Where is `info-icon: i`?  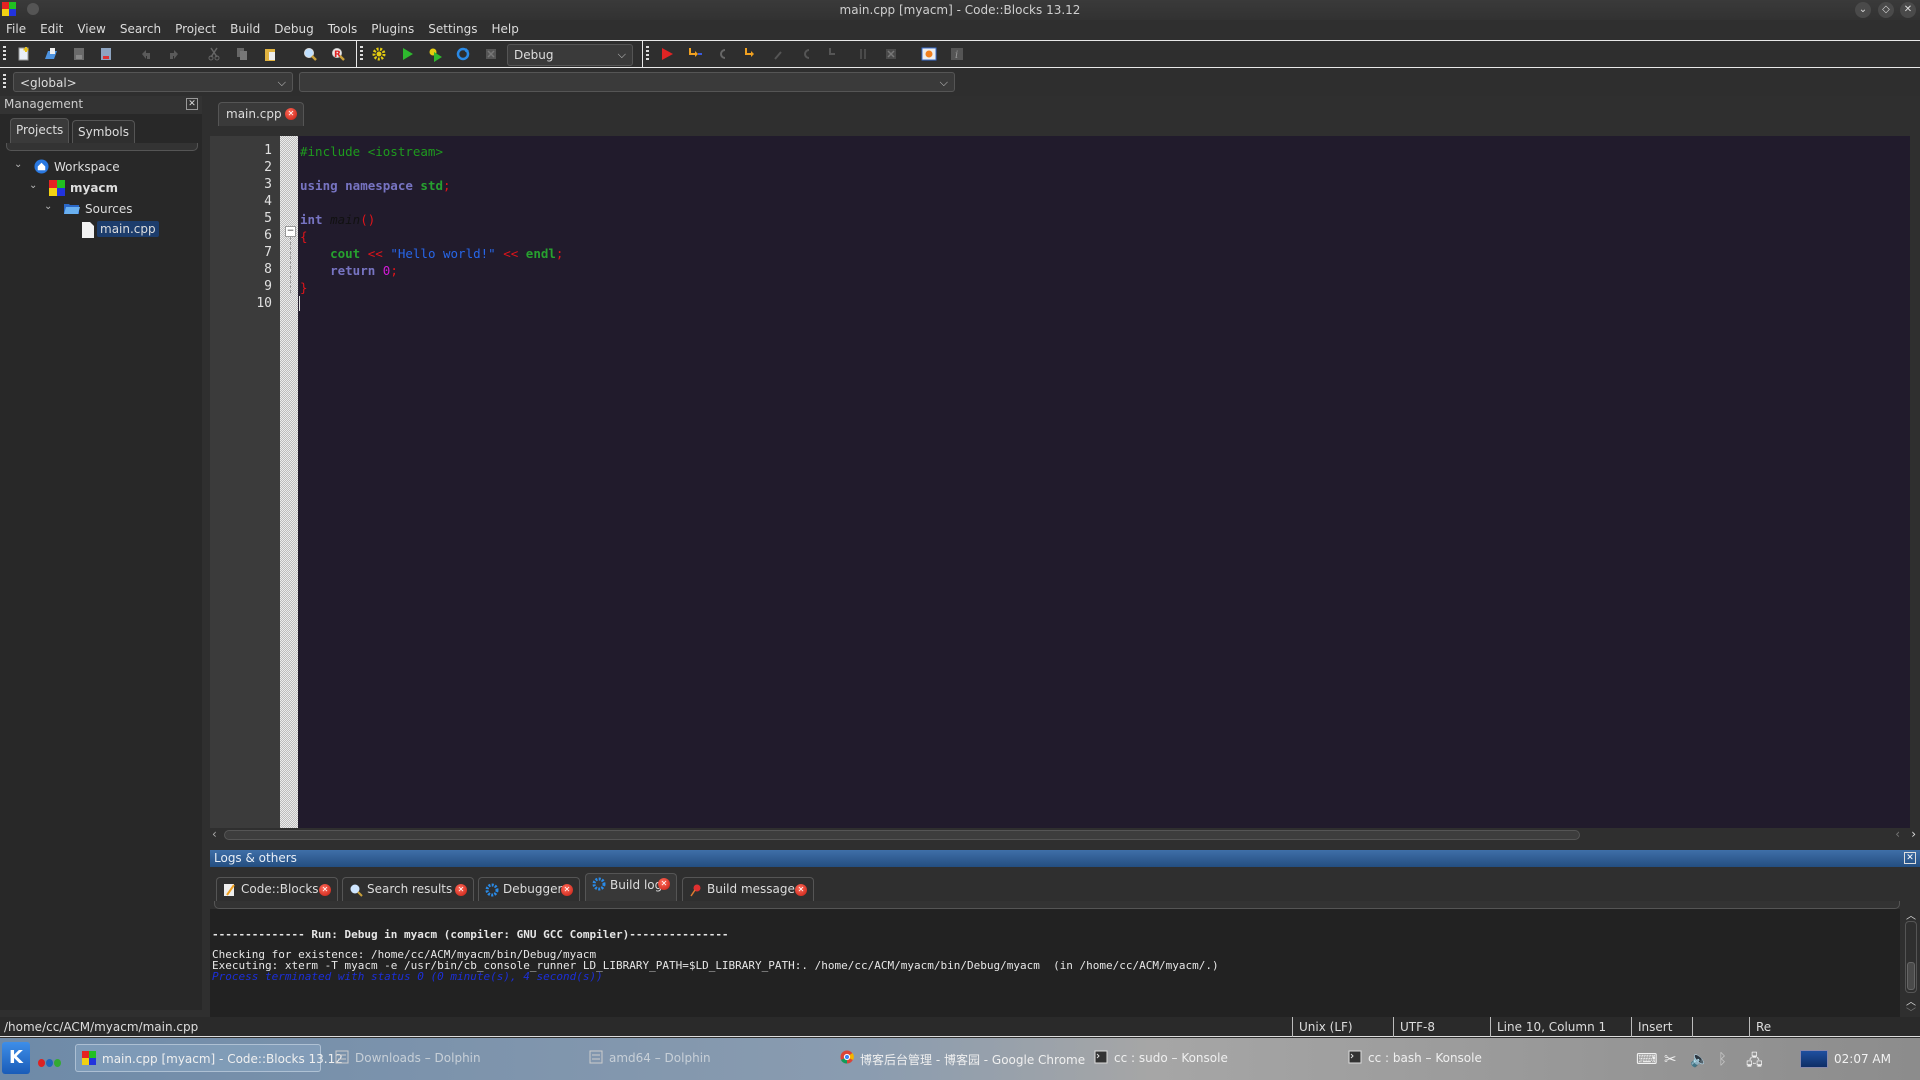 info-icon: i is located at coordinates (957, 54).